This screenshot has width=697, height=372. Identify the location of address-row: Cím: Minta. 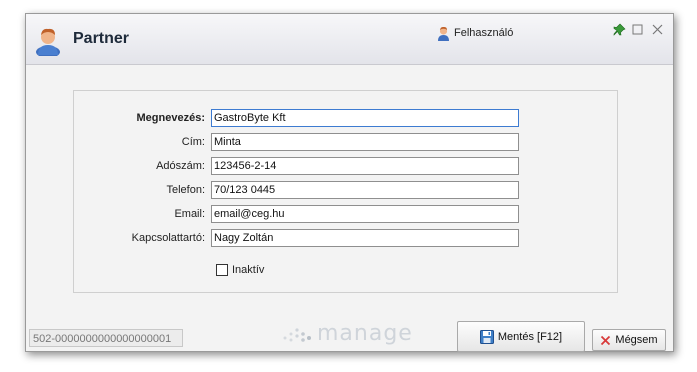
(345, 143).